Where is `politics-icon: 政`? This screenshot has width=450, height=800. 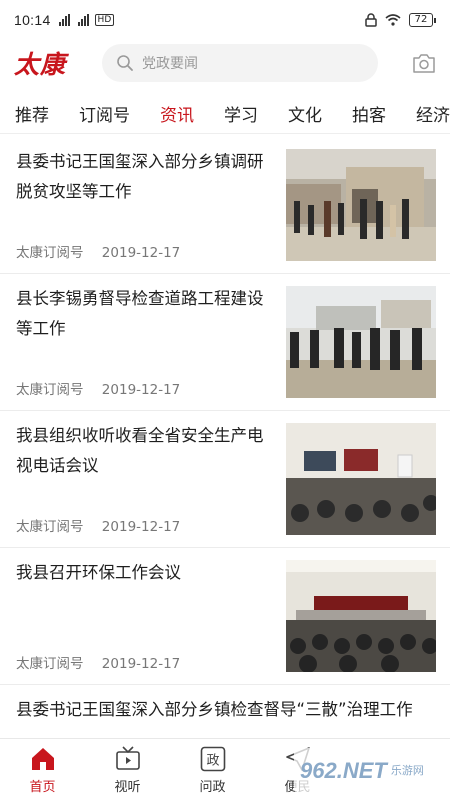
politics-icon: 政 is located at coordinates (212, 759).